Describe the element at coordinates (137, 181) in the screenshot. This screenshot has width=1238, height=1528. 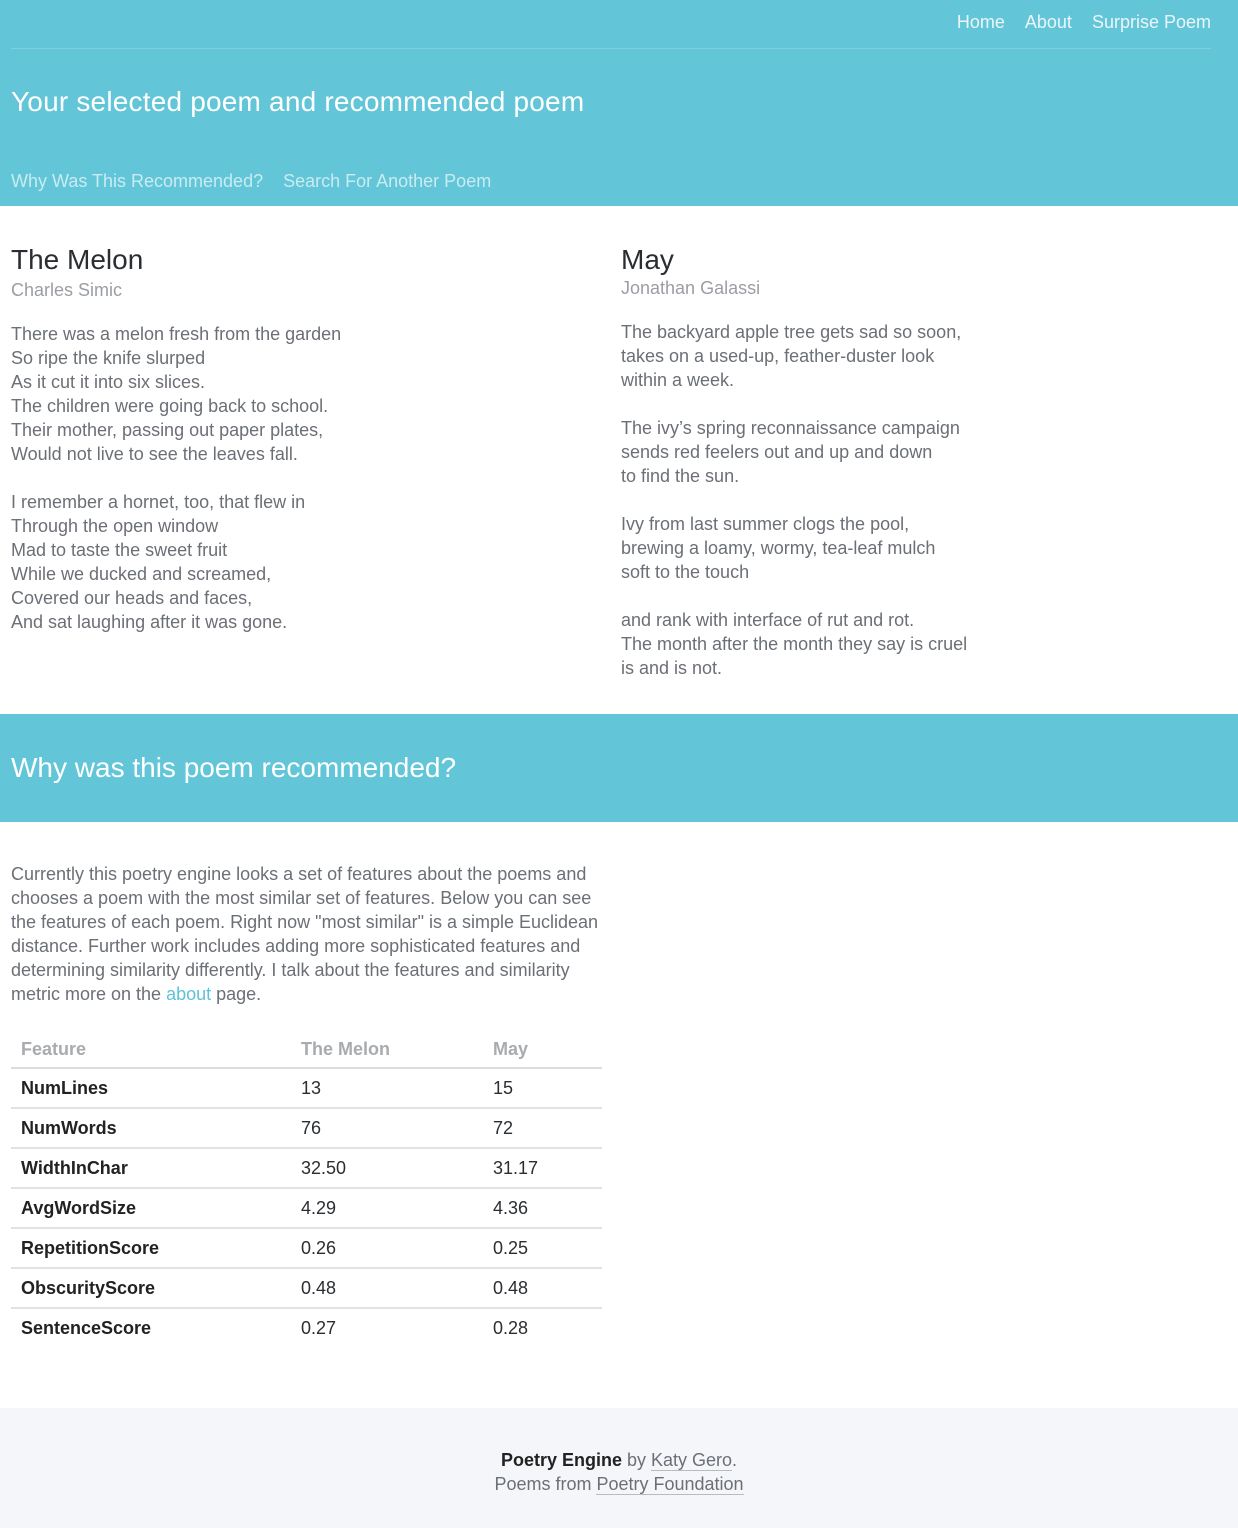
I see `why-recommended-link: Why Was This Recommended?` at that location.